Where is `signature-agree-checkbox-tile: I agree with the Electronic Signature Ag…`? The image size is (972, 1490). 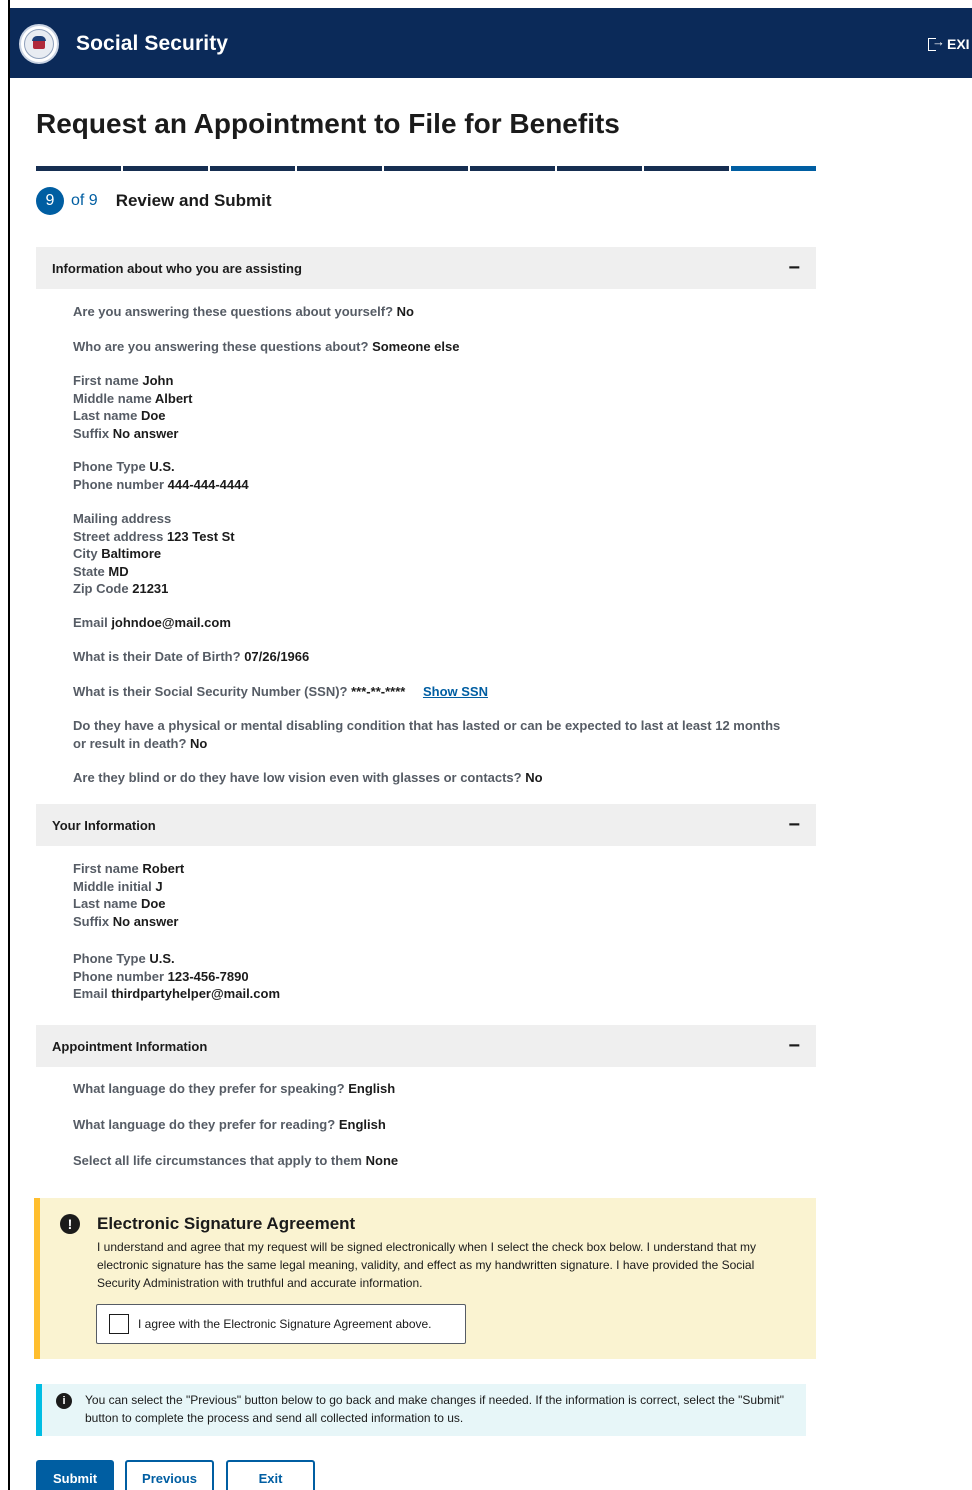
signature-agree-checkbox-tile: I agree with the Electronic Signature Ag… is located at coordinates (281, 1324).